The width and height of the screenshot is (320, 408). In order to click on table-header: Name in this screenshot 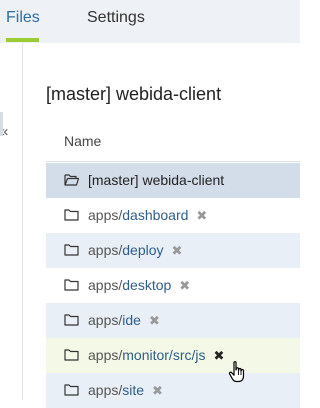, I will do `click(173, 142)`.